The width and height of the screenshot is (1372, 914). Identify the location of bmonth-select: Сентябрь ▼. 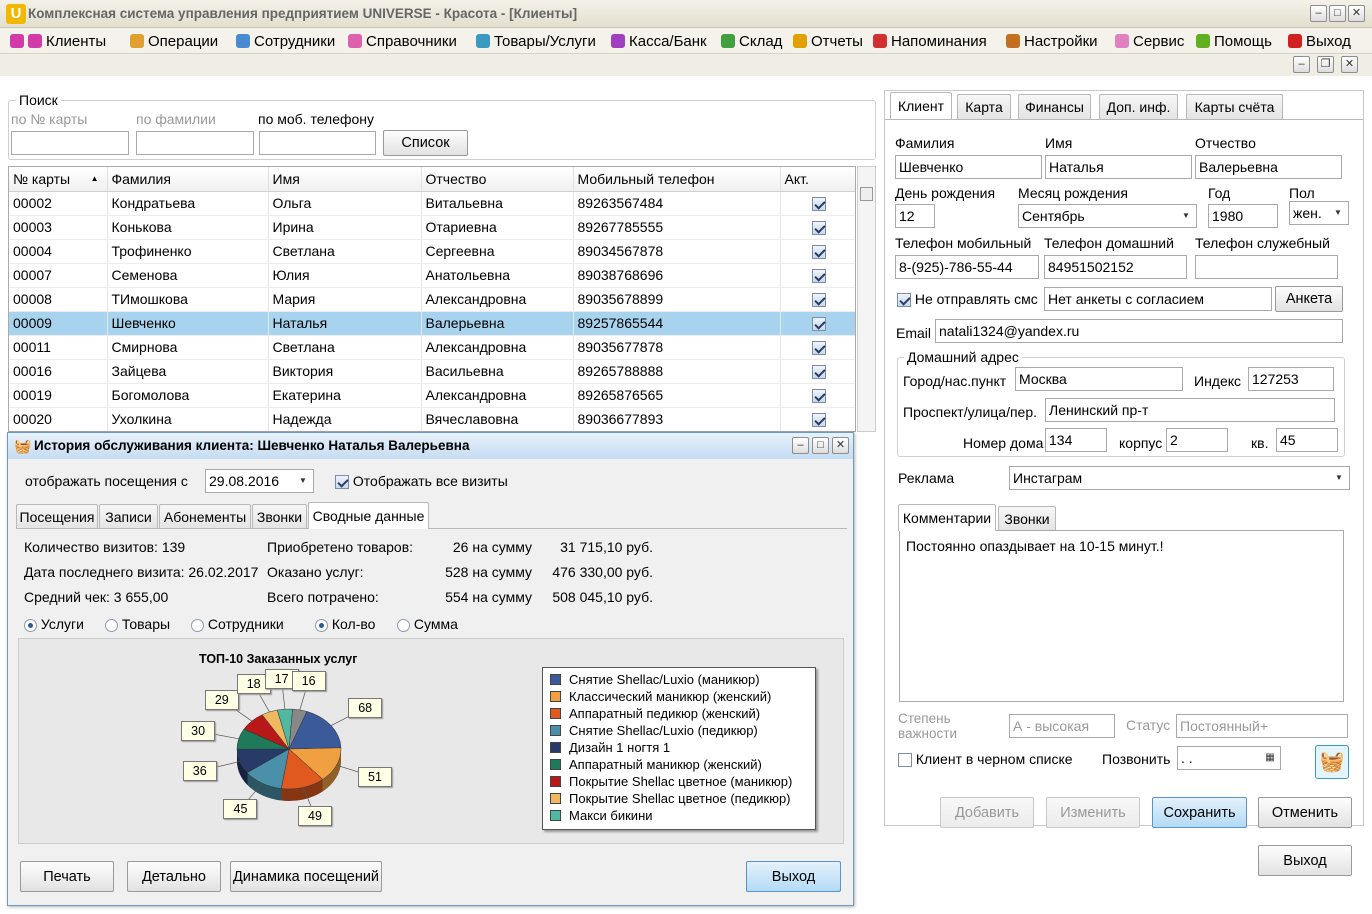
(1107, 216).